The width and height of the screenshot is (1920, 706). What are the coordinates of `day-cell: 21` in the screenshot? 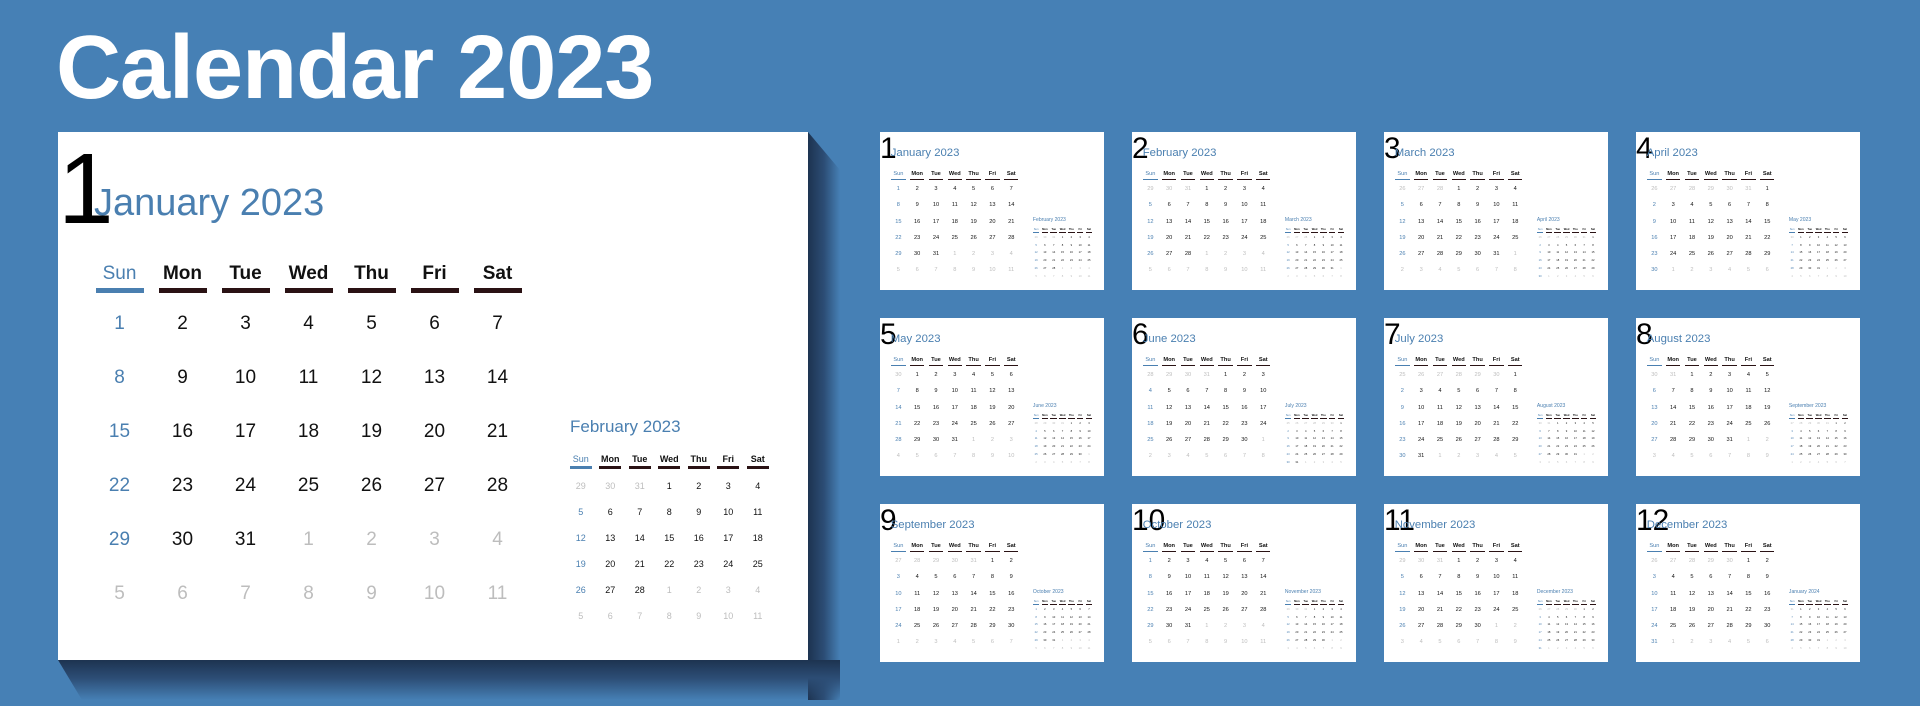 It's located at (1053, 261).